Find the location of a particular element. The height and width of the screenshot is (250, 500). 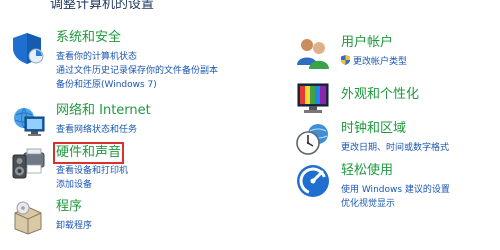

change-account-type-link: 更改帐户类型 is located at coordinates (374, 61).